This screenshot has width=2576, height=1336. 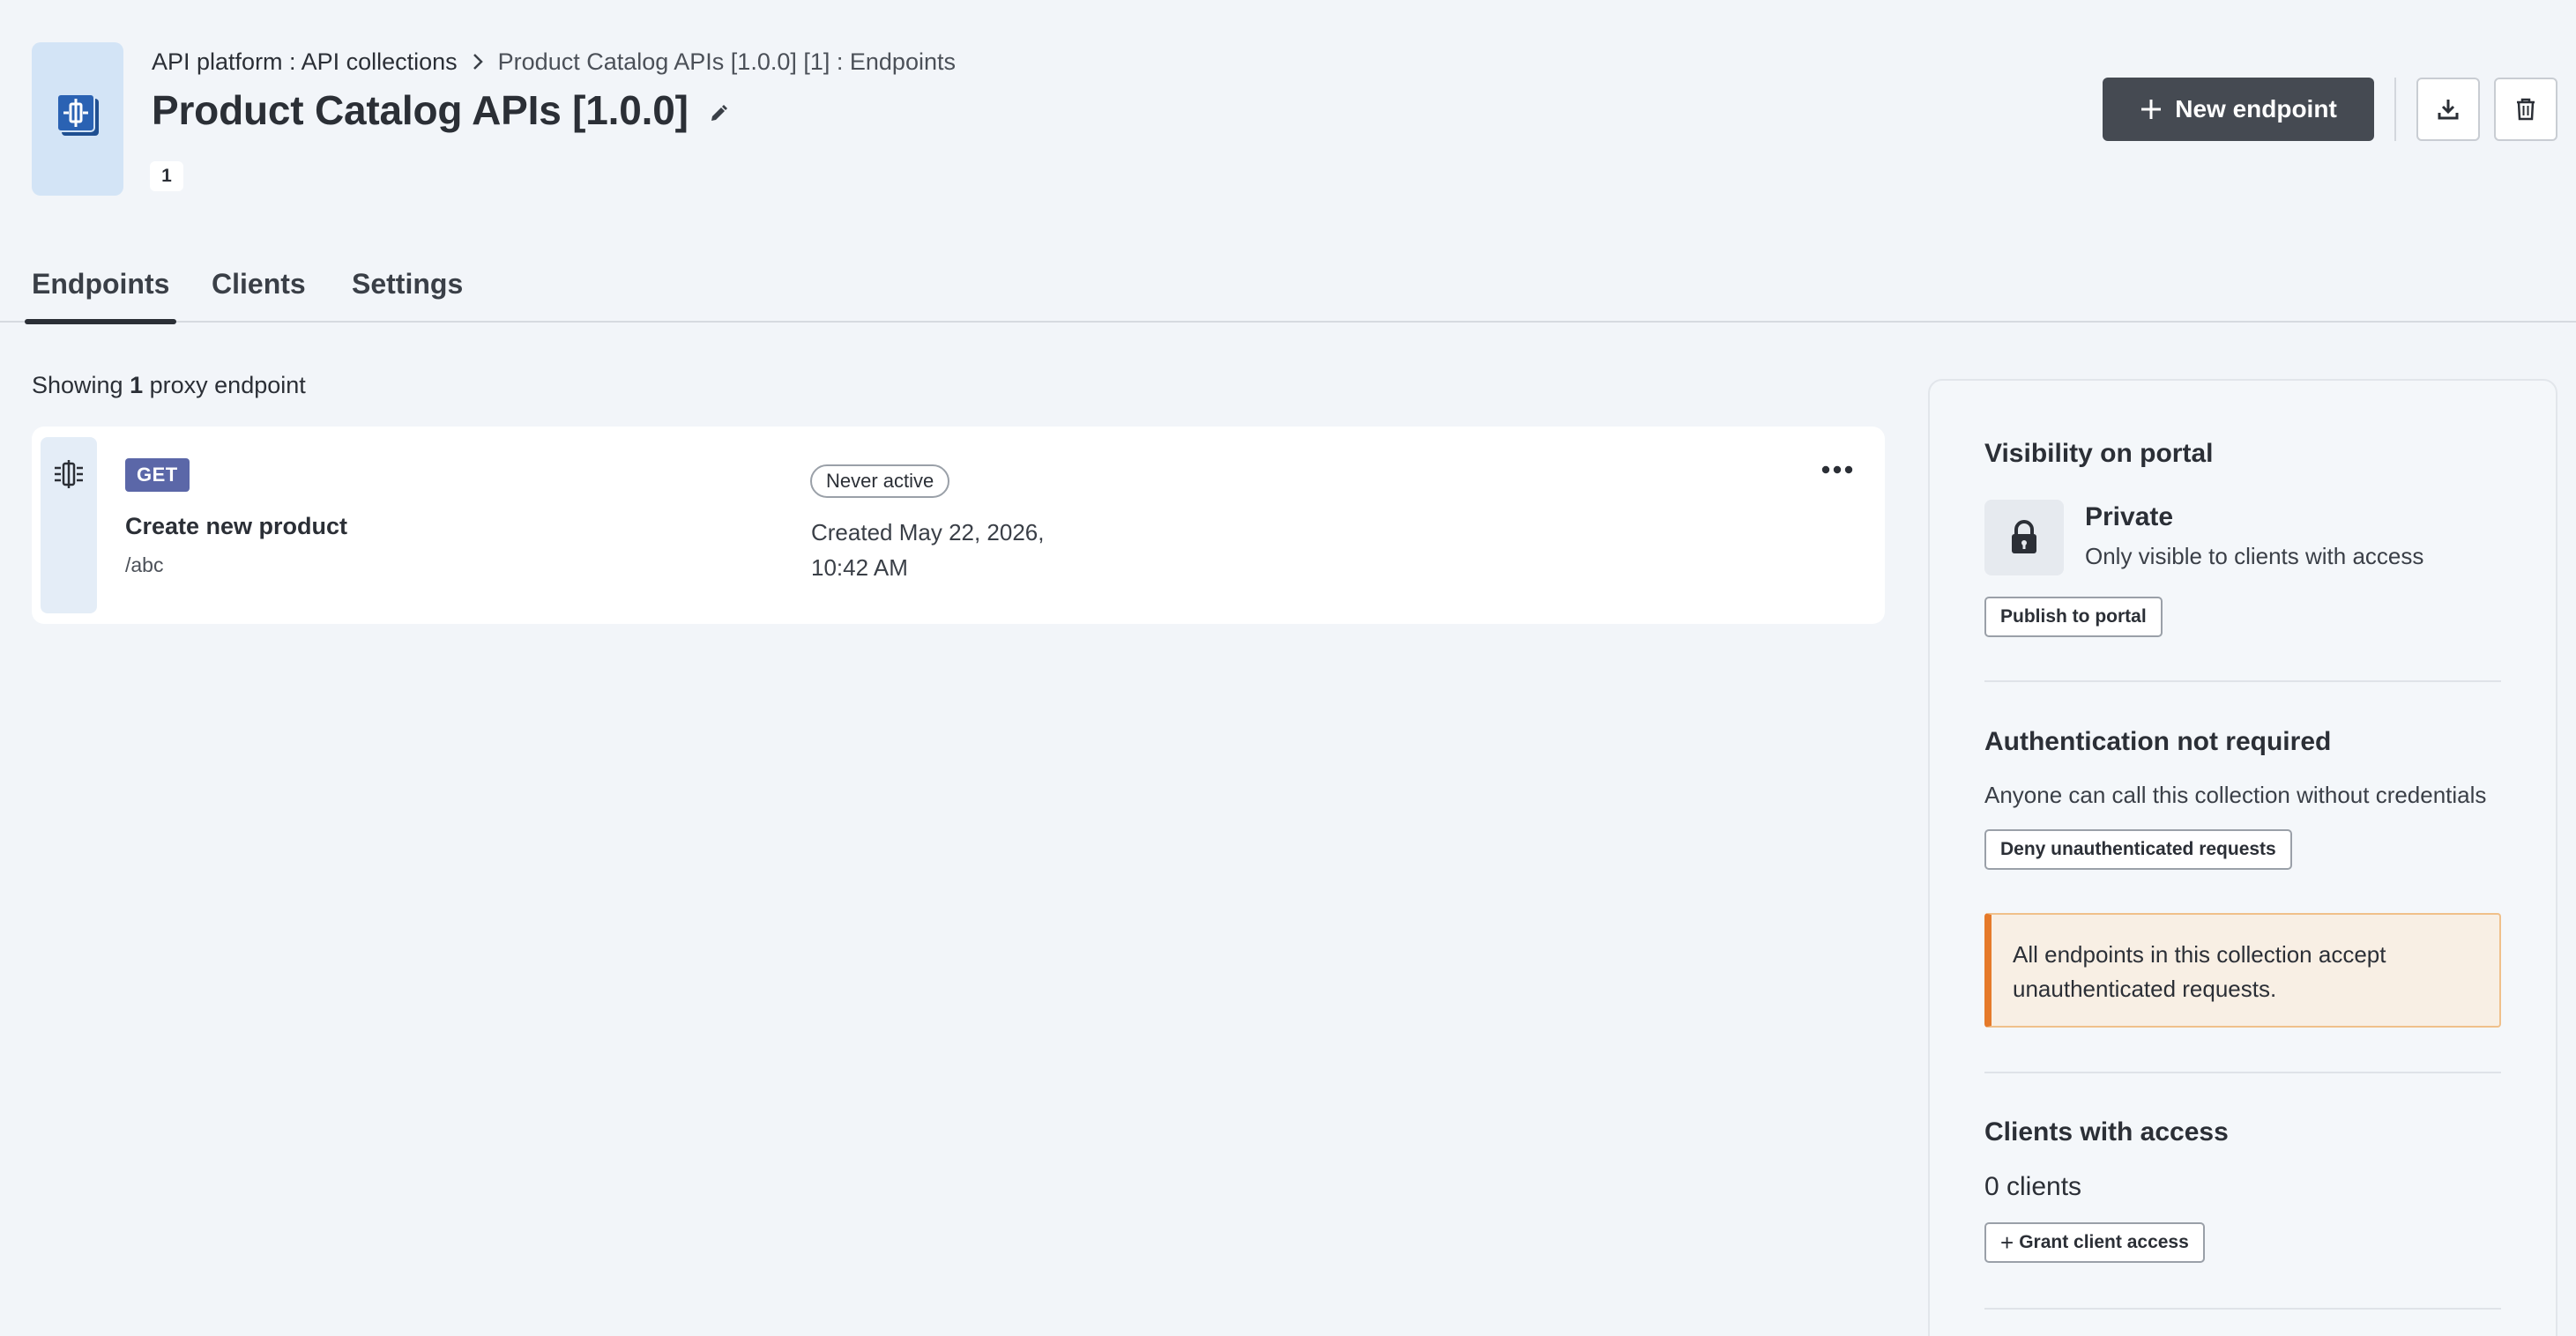 What do you see at coordinates (69, 525) in the screenshot?
I see `endpoint-type-strip` at bounding box center [69, 525].